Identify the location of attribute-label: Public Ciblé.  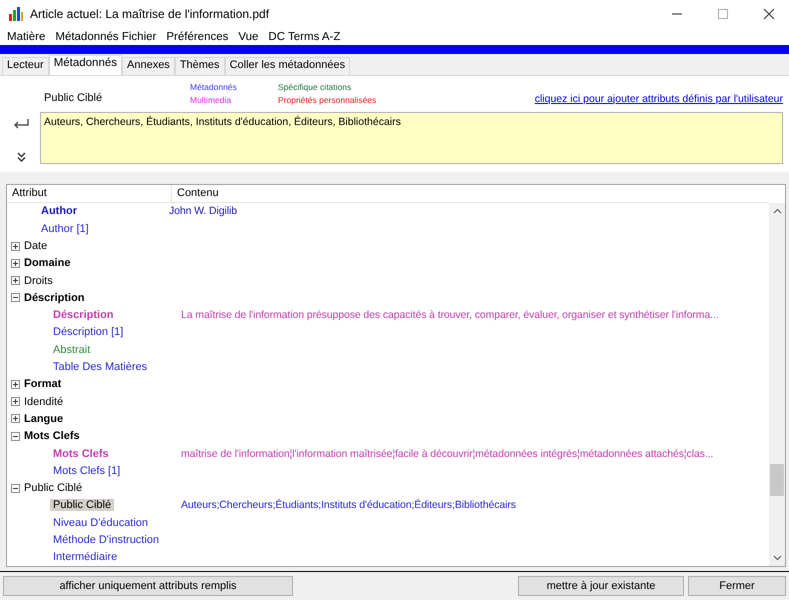
(74, 98).